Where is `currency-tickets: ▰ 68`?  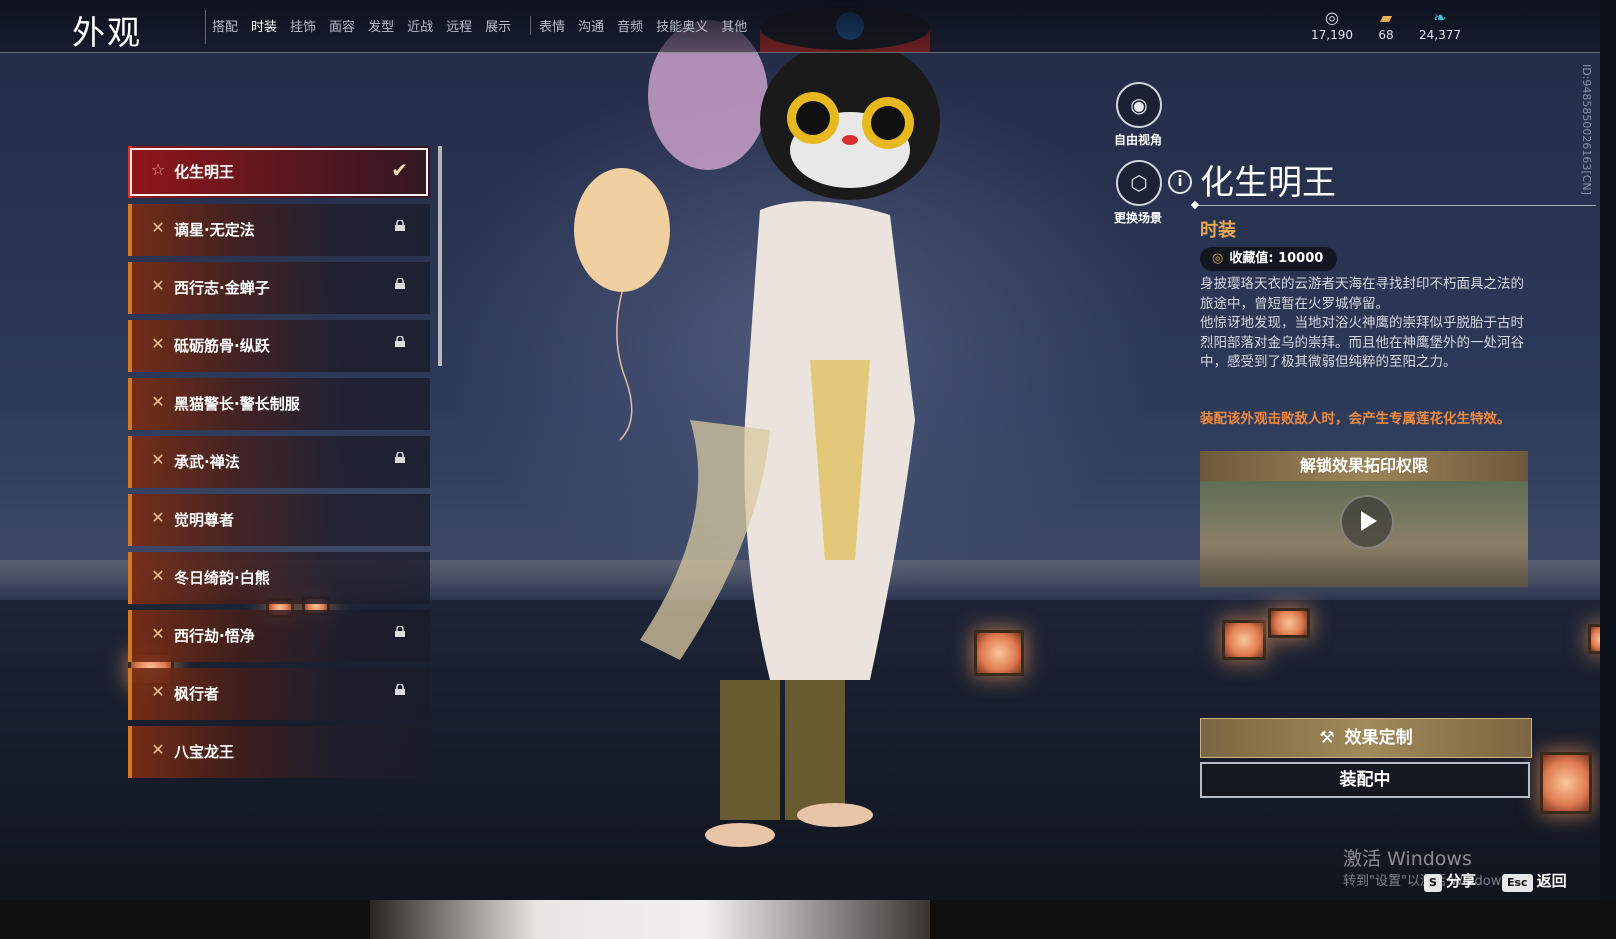
currency-tickets: ▰ 68 is located at coordinates (1386, 25).